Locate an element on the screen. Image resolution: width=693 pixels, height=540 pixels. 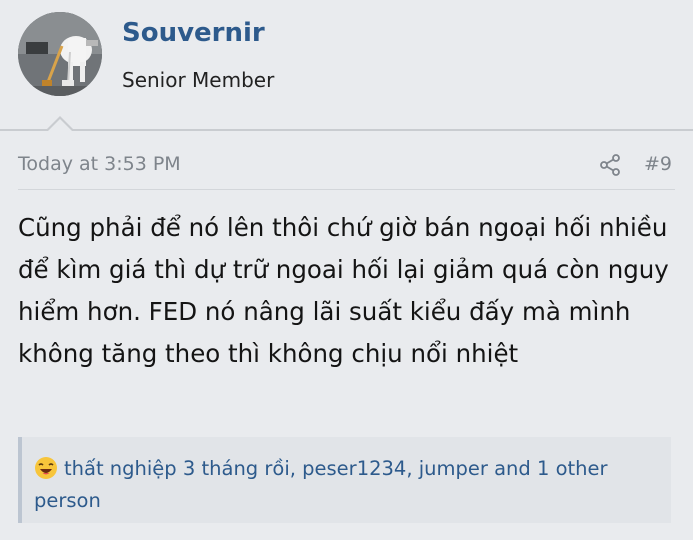
share-icon is located at coordinates (610, 165).